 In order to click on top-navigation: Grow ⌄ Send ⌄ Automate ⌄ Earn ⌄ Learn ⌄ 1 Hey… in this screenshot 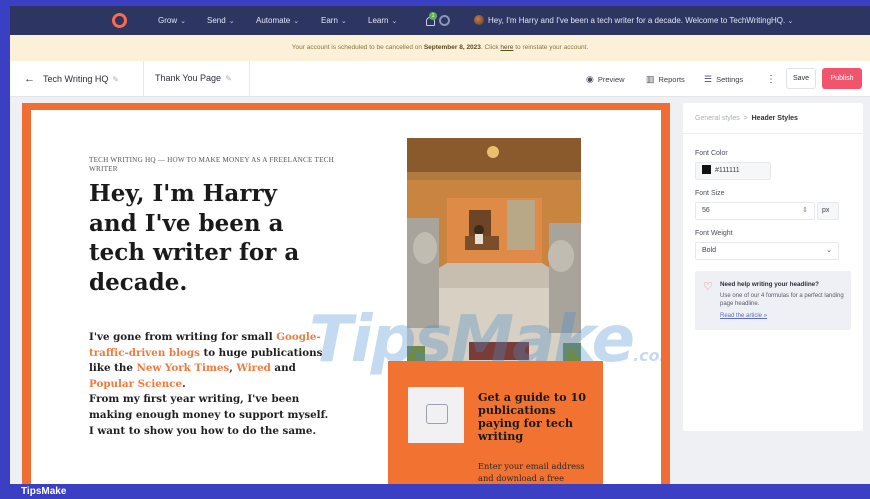, I will do `click(440, 20)`.